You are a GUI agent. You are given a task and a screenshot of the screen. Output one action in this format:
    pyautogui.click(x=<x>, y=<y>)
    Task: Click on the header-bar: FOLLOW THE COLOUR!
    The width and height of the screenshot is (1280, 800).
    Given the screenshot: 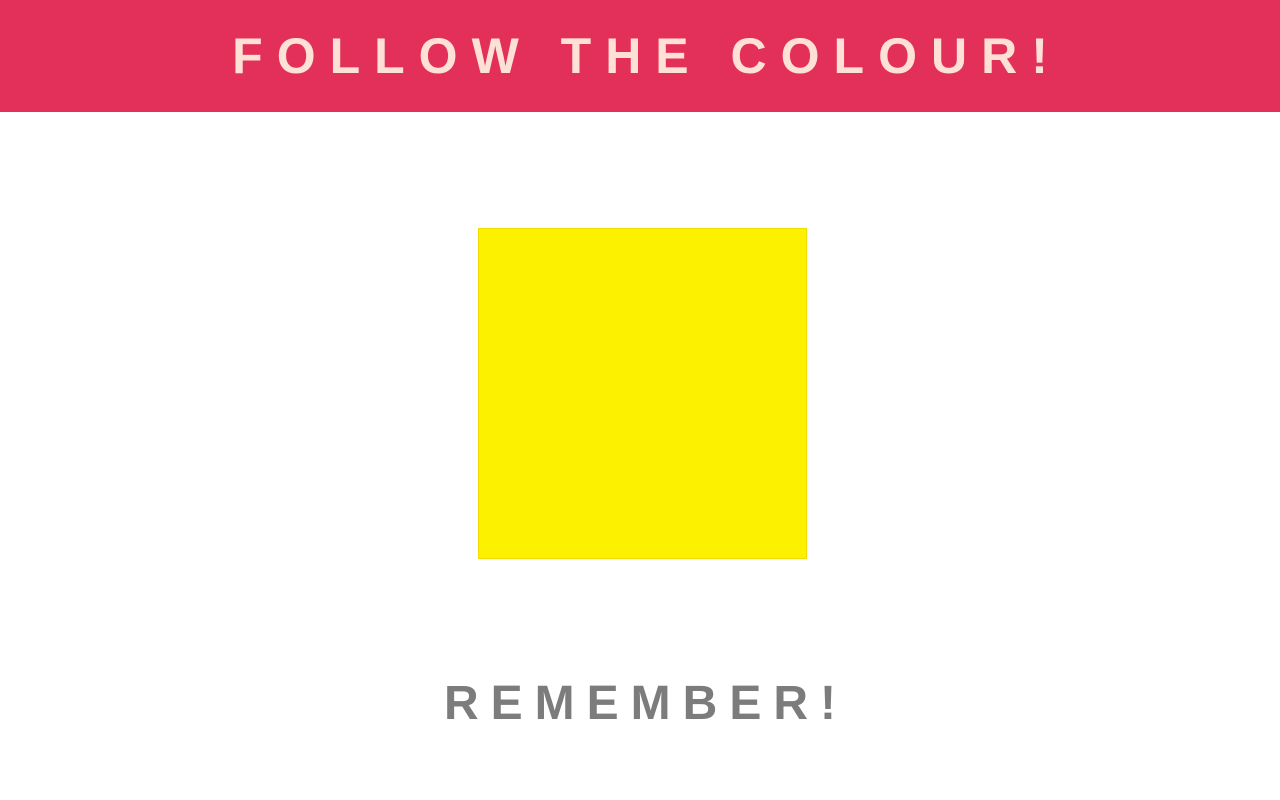 What is the action you would take?
    pyautogui.click(x=640, y=56)
    